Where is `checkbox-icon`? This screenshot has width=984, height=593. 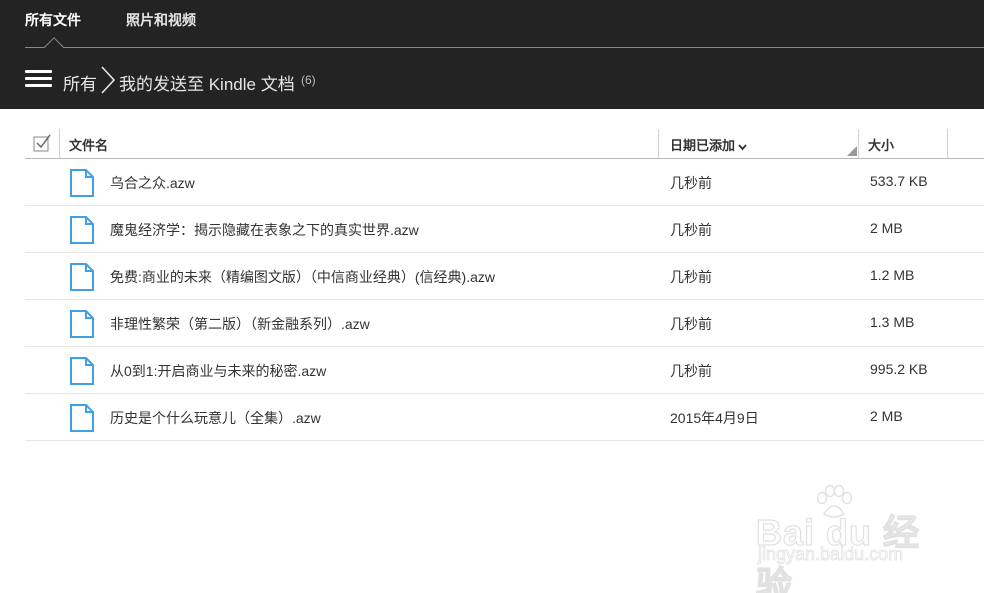 checkbox-icon is located at coordinates (42, 143).